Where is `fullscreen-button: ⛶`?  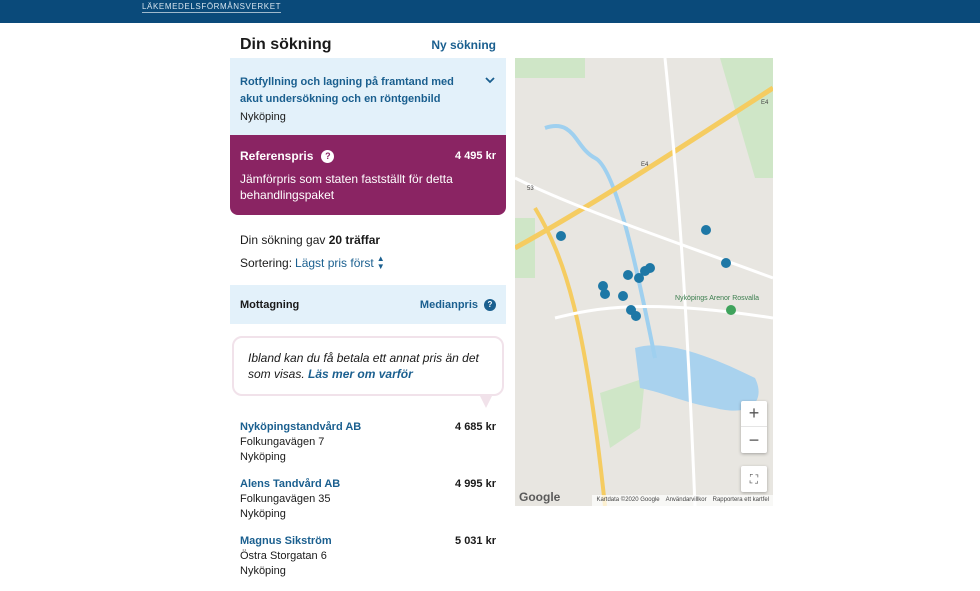
fullscreen-button: ⛶ is located at coordinates (754, 479).